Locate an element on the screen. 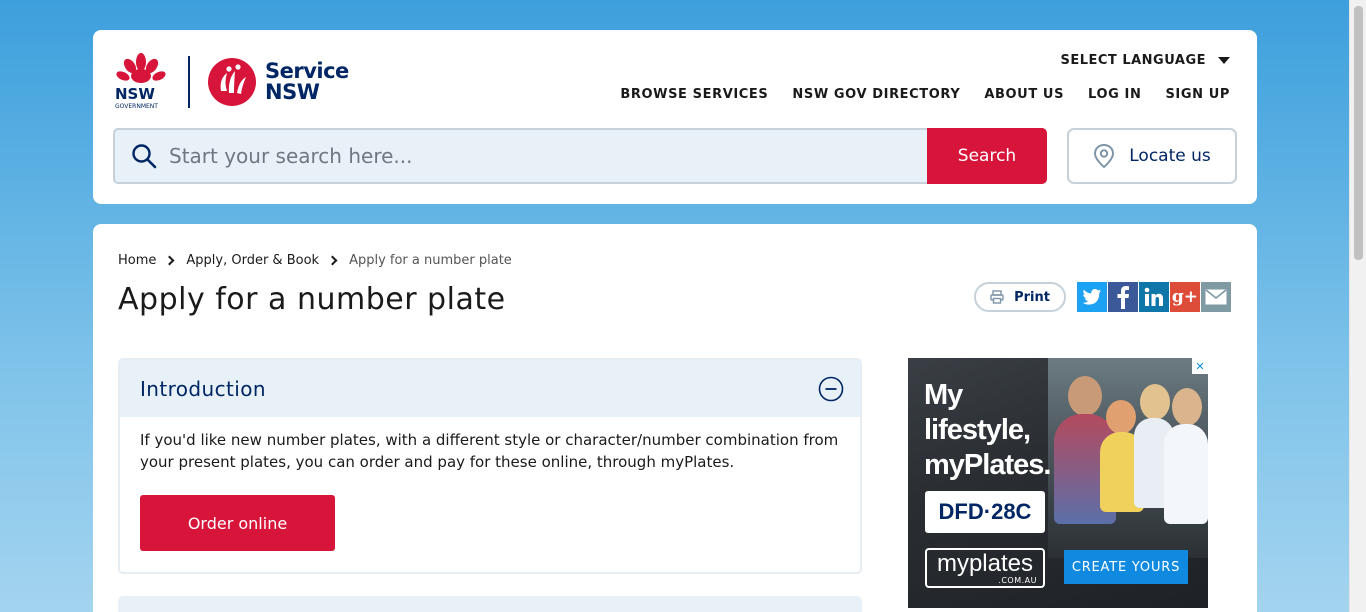 This screenshot has height=612, width=1366. myplates-logo-main: myplates is located at coordinates (985, 563).